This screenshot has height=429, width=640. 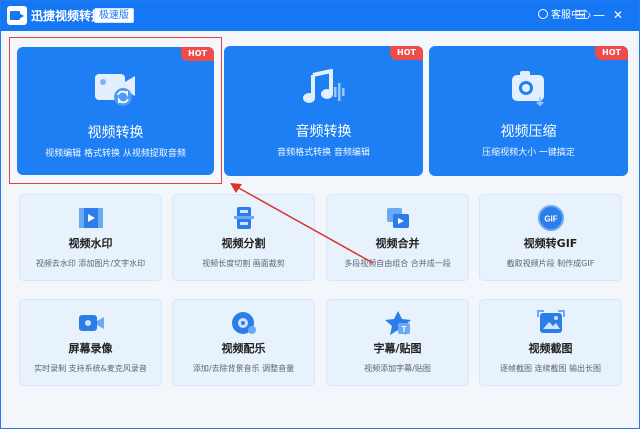 I want to click on annotation-highlight-box, so click(x=115, y=110).